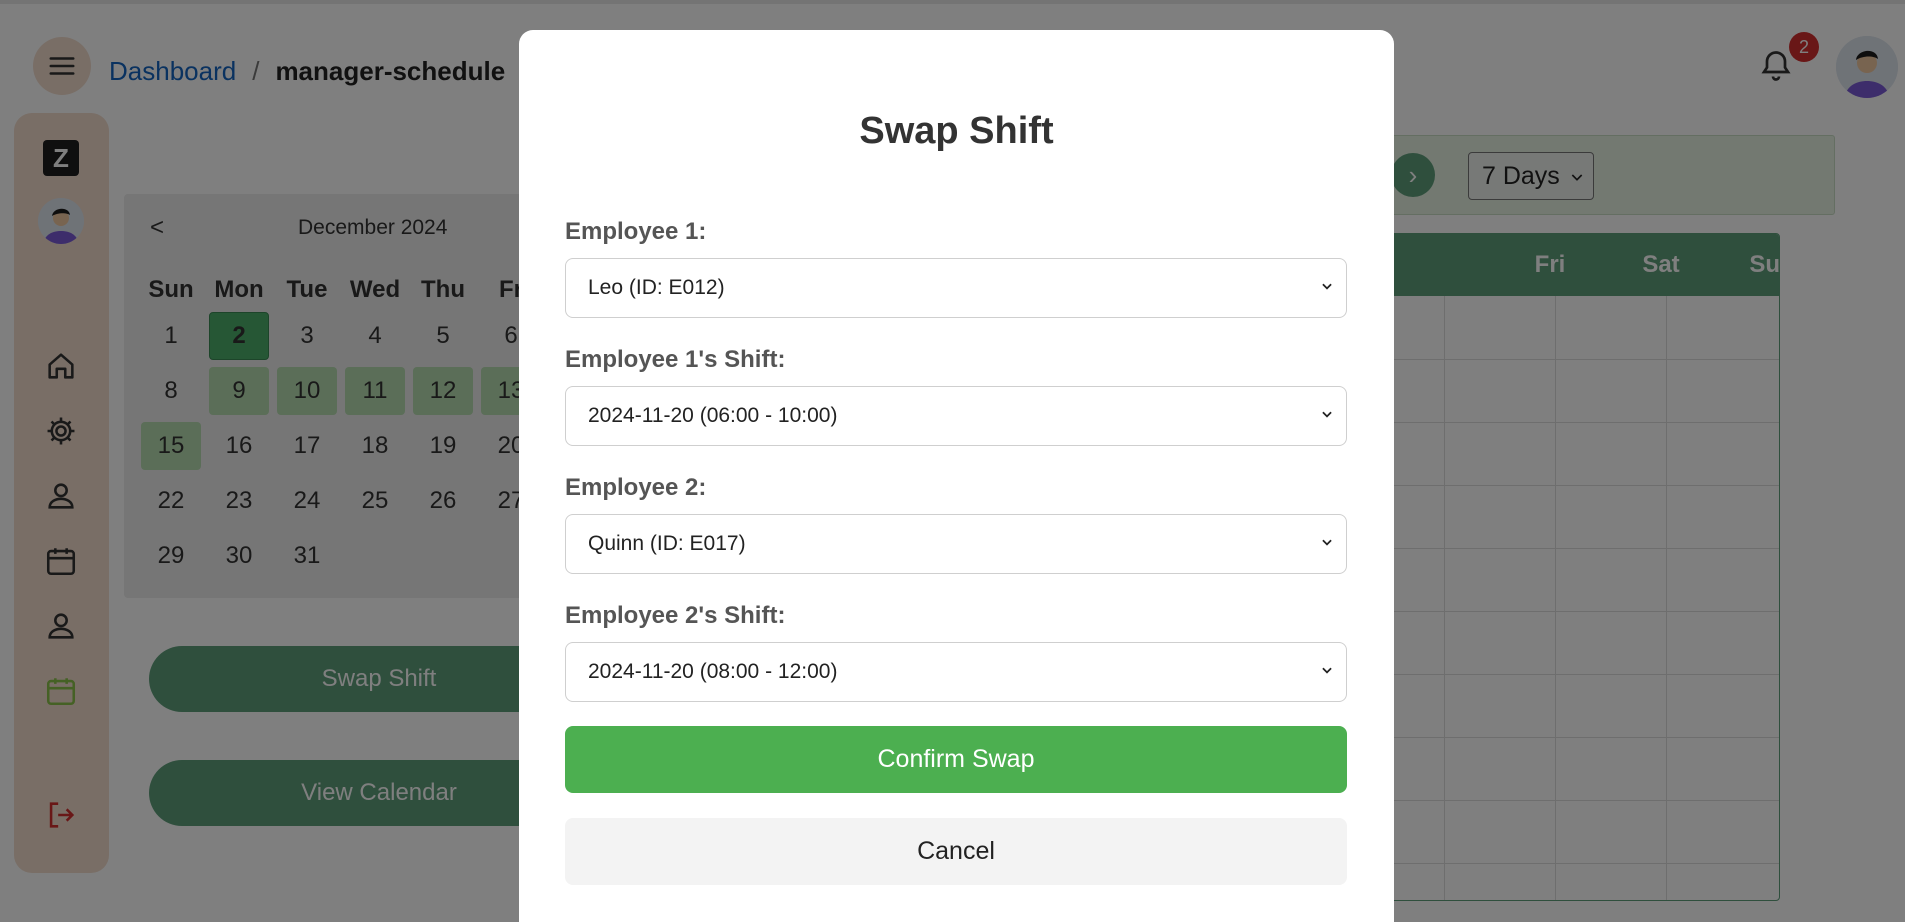 The height and width of the screenshot is (922, 1905). What do you see at coordinates (675, 359) in the screenshot?
I see `shift1-label: Employee 1's Shift:` at bounding box center [675, 359].